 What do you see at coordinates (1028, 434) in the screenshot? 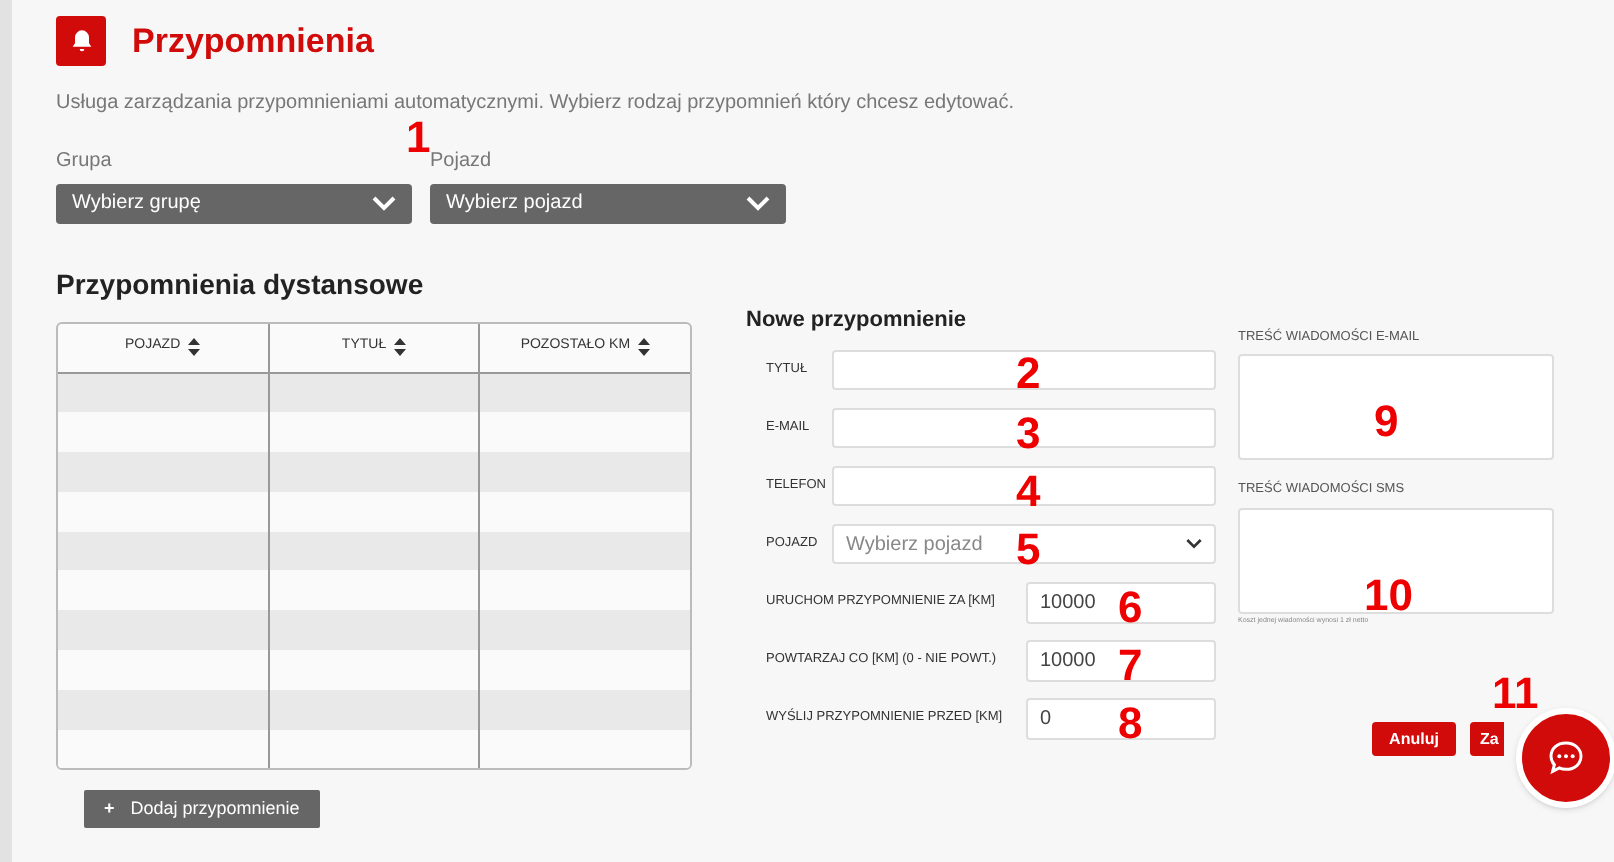
I see `annotation-number: 3` at bounding box center [1028, 434].